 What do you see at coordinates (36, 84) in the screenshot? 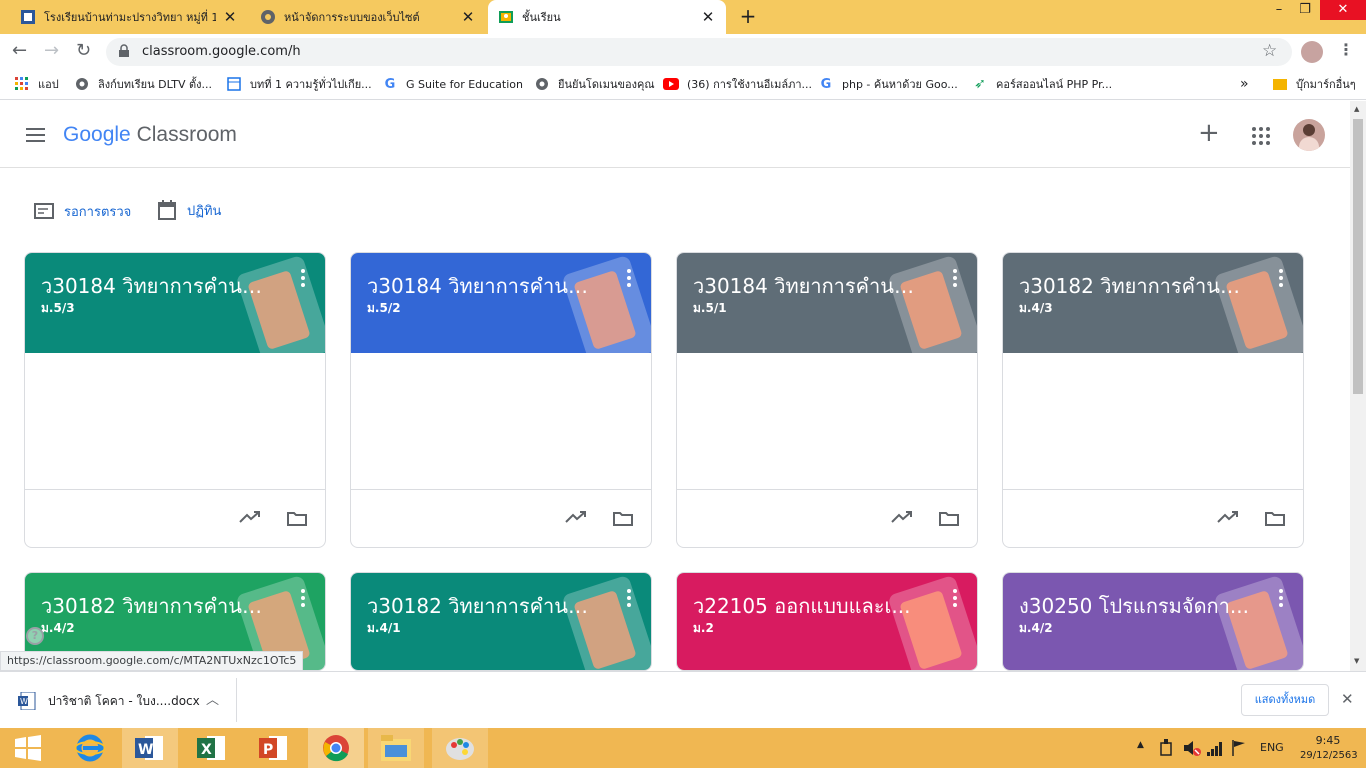
I see `bookmark-apps: แอป` at bounding box center [36, 84].